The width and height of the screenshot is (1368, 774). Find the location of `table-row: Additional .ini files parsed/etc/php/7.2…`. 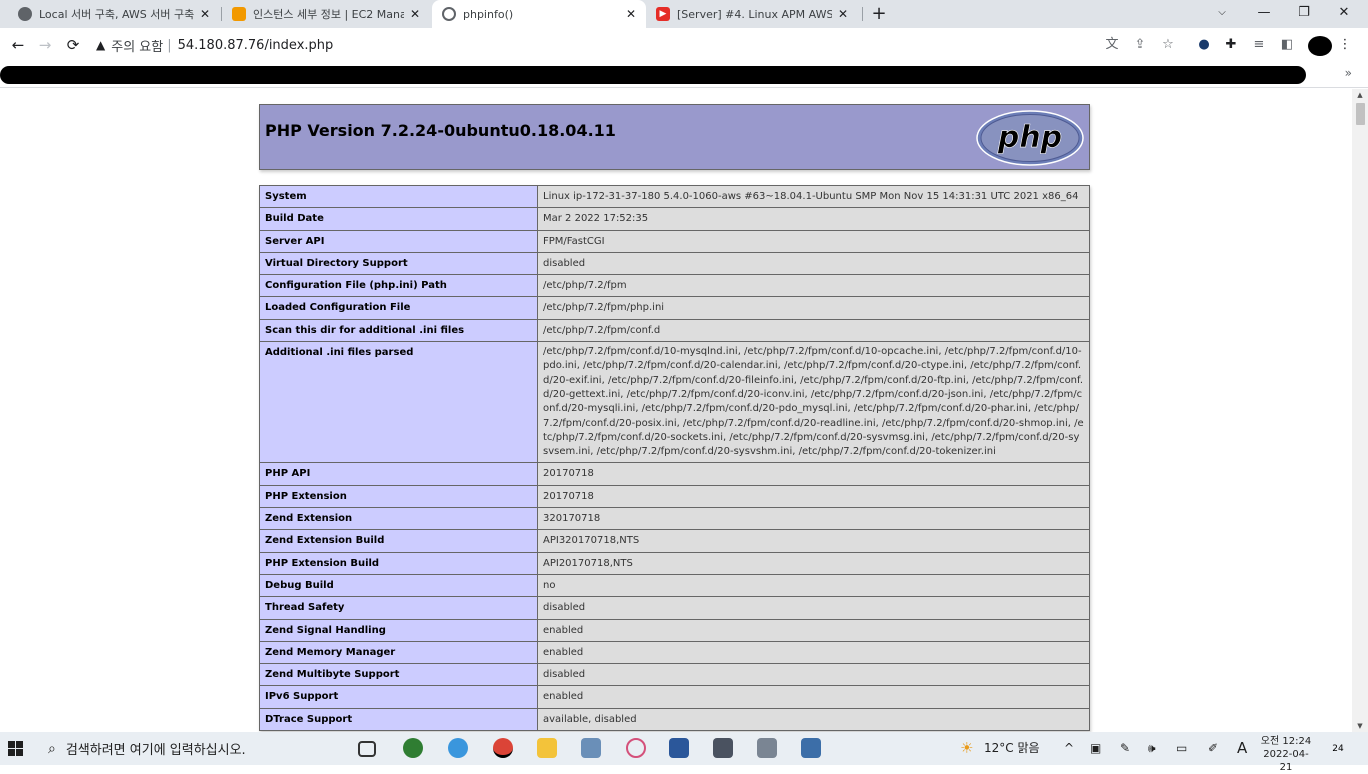

table-row: Additional .ini files parsed/etc/php/7.2… is located at coordinates (674, 402).